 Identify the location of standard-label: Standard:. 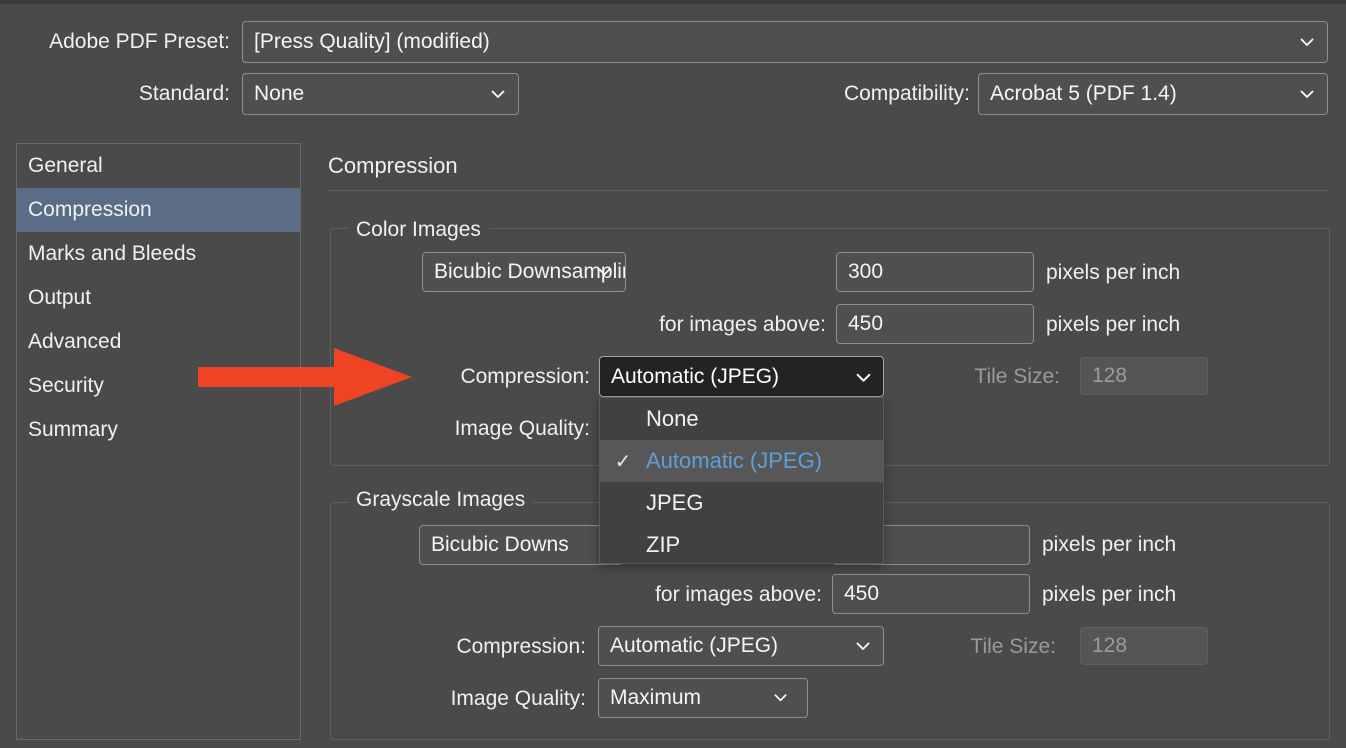
(184, 93).